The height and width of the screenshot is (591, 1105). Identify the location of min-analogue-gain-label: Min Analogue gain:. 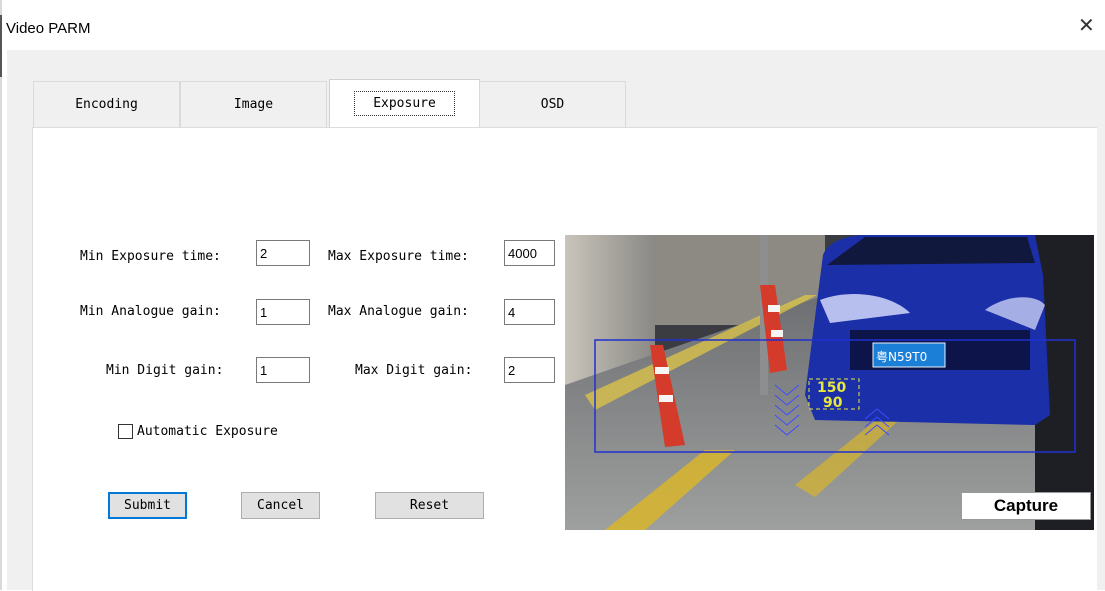
(150, 311).